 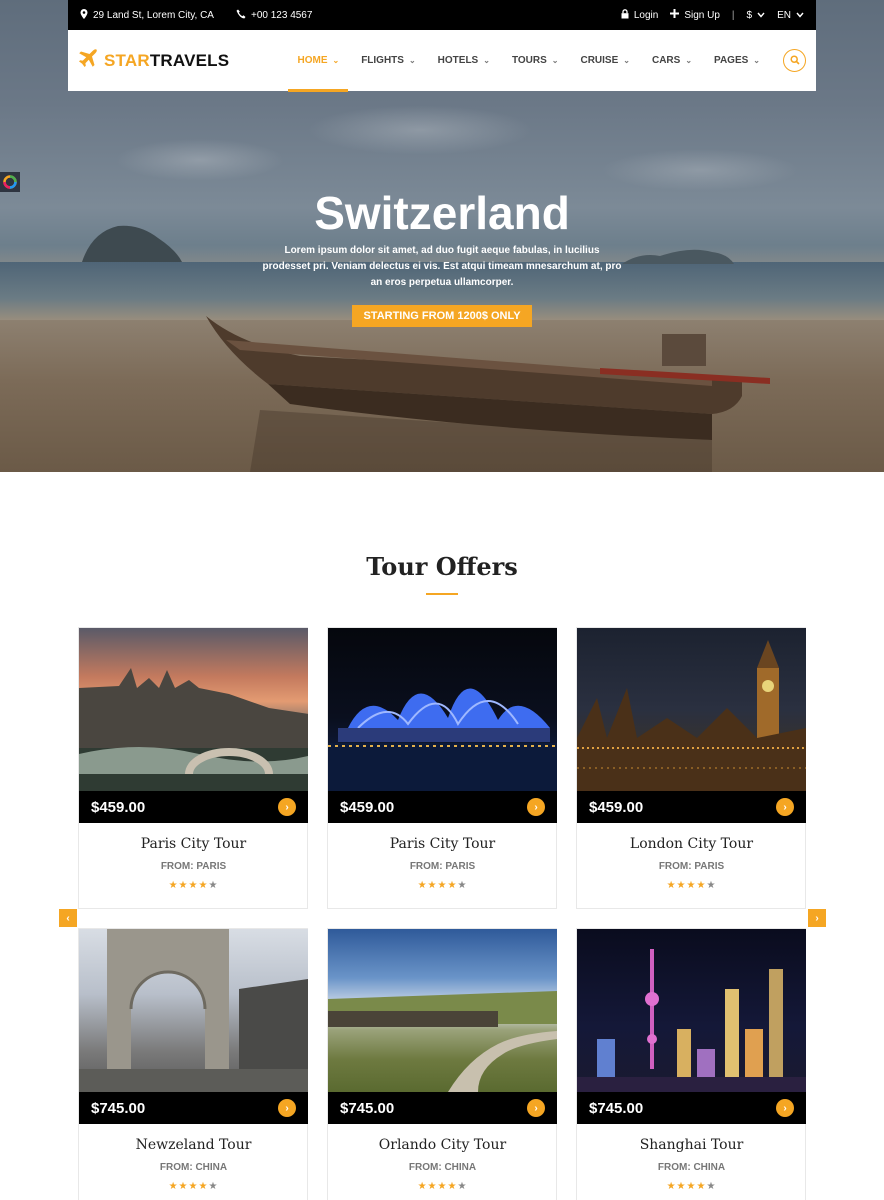 I want to click on site-logo: STAR TRAVELS, so click(x=153, y=60).